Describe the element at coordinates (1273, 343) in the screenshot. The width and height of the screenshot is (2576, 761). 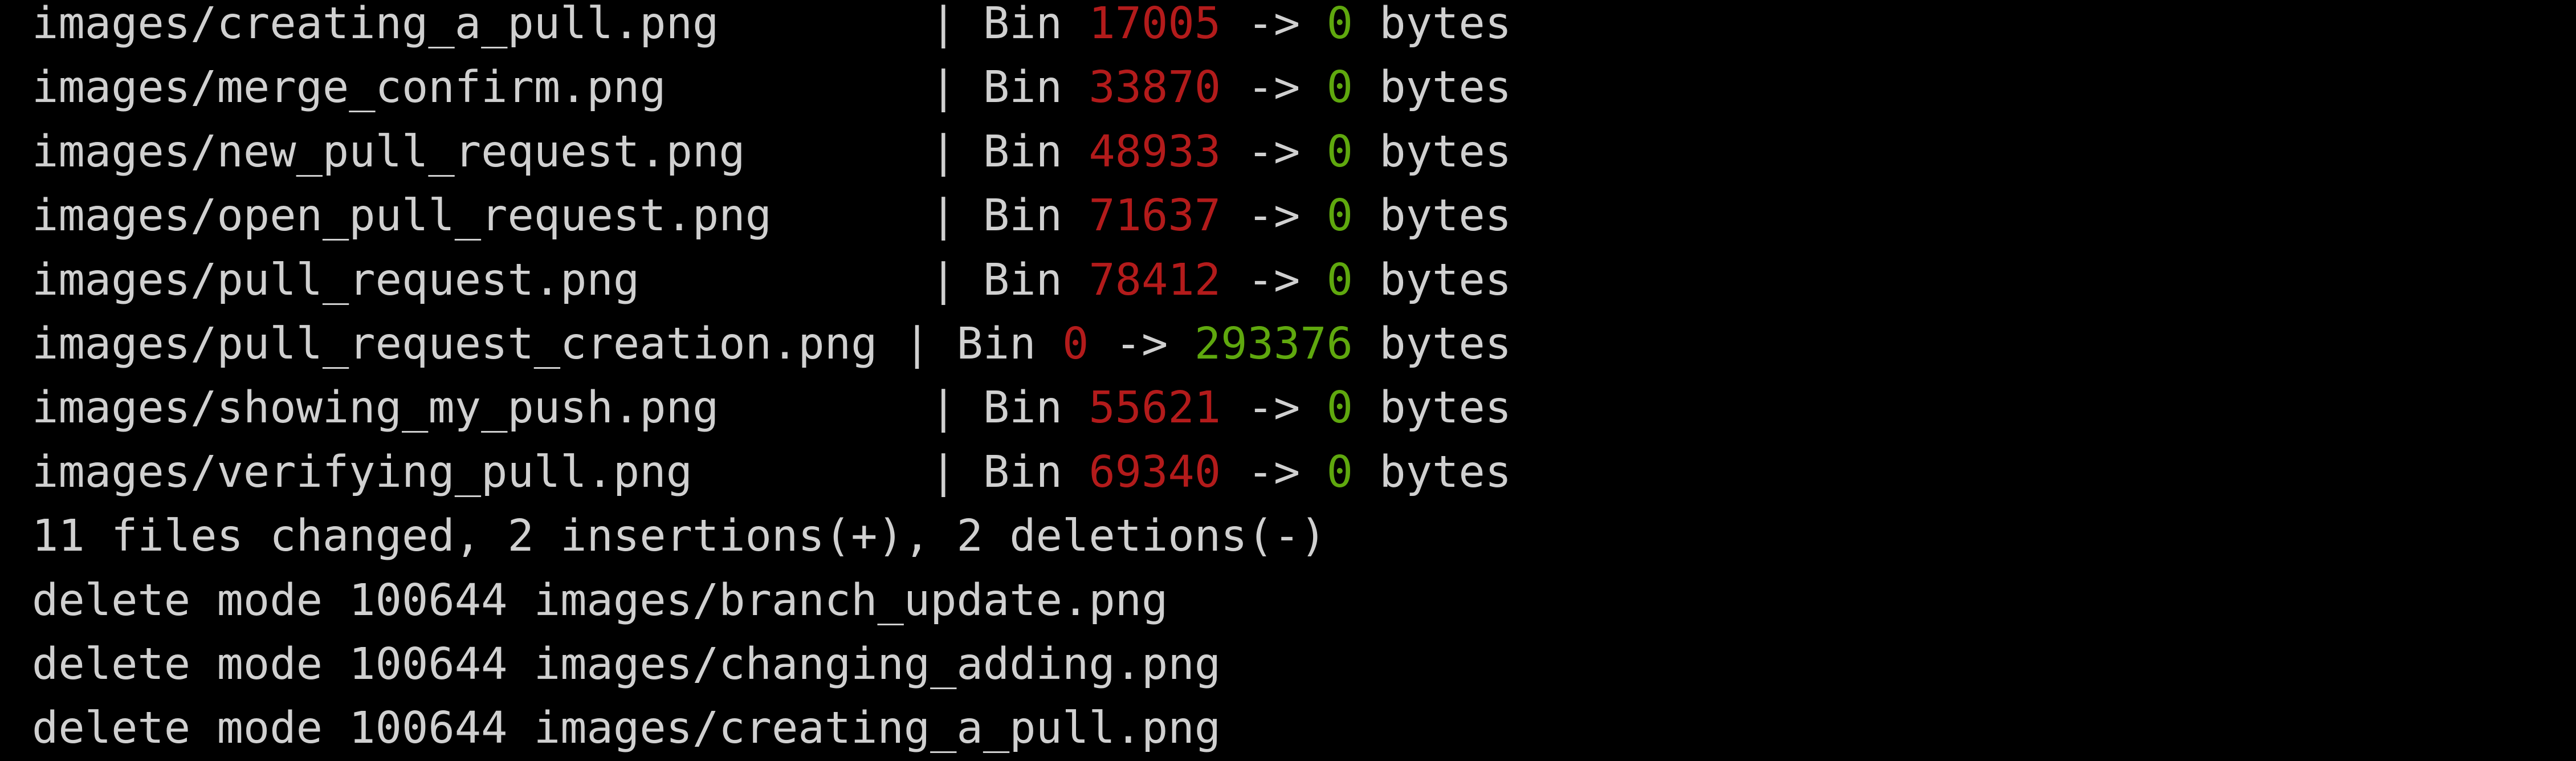
I see `new-size: 293376` at that location.